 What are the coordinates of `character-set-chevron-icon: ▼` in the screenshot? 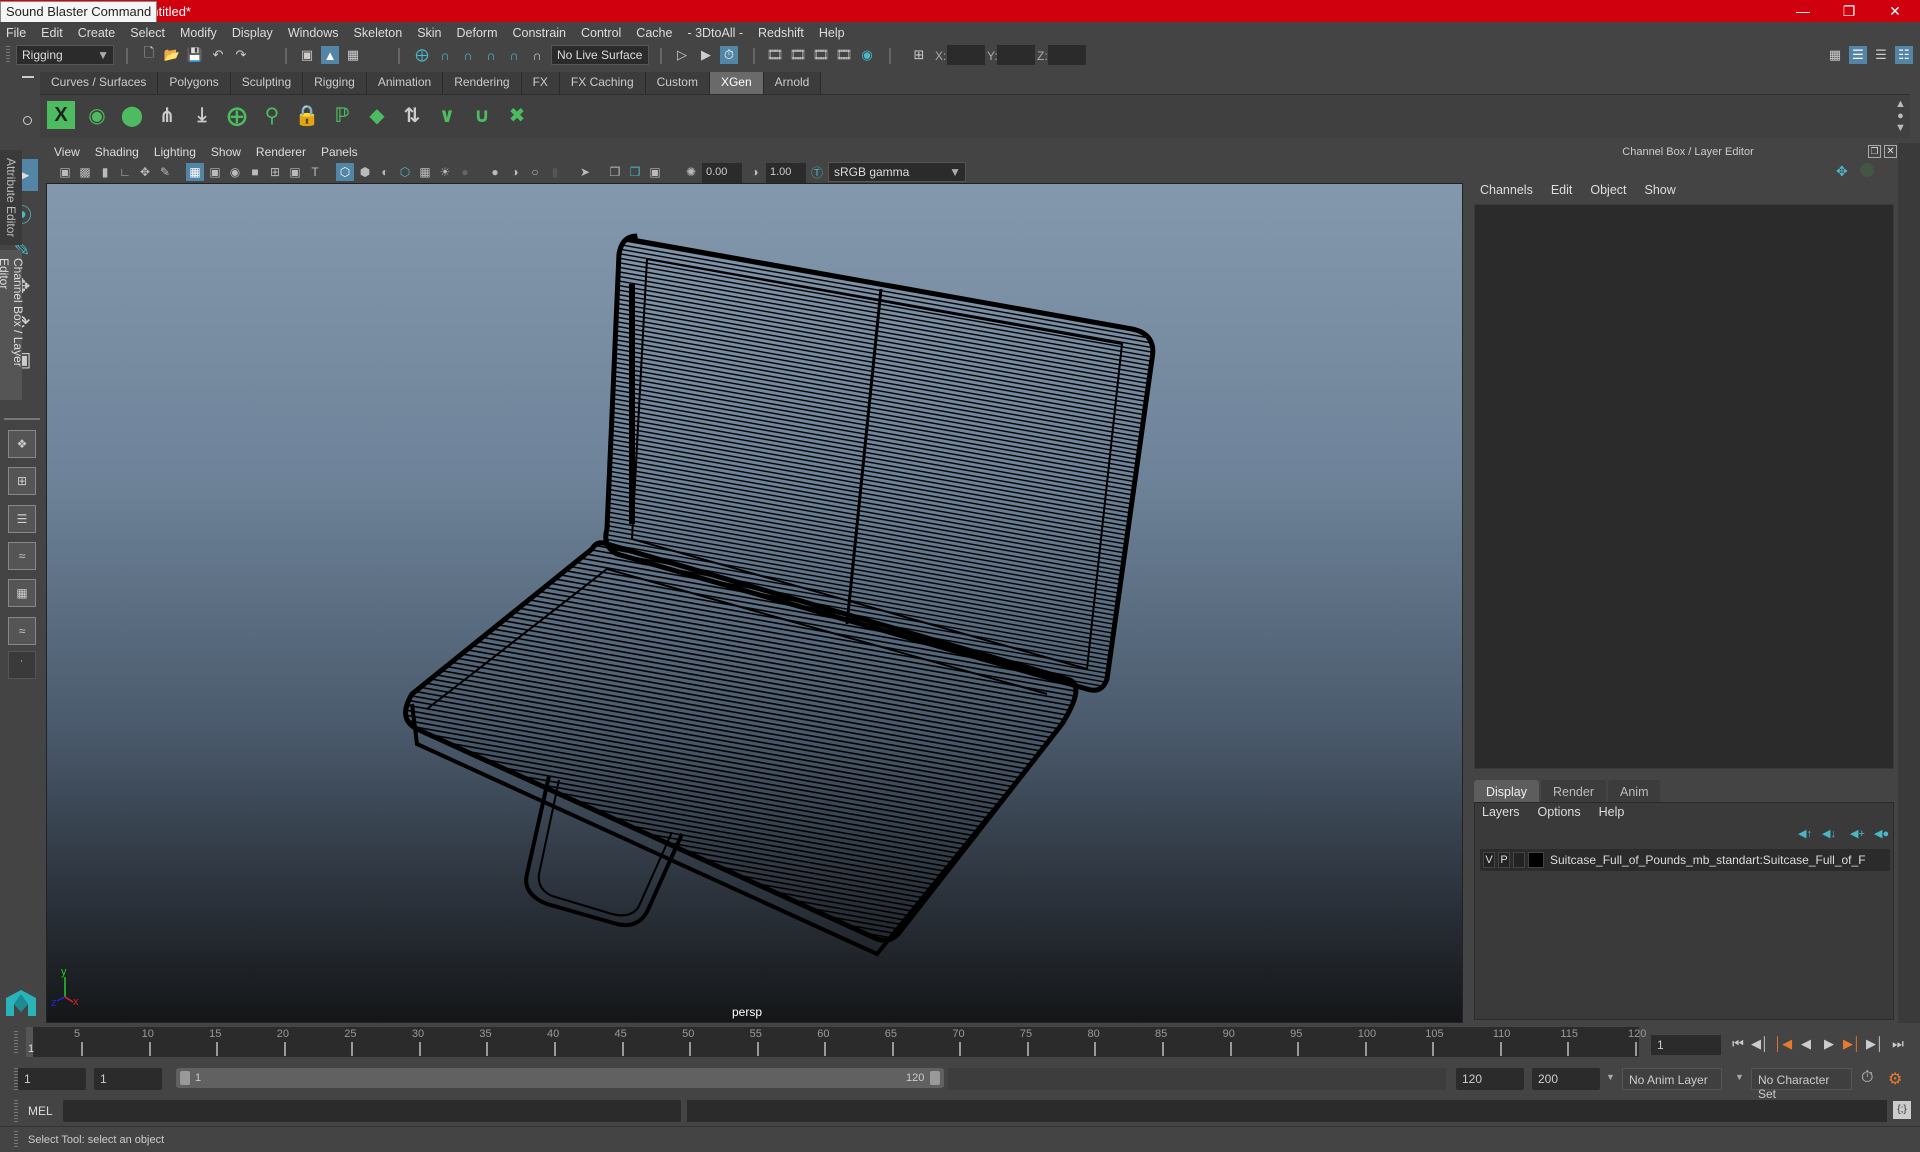 It's located at (1739, 1077).